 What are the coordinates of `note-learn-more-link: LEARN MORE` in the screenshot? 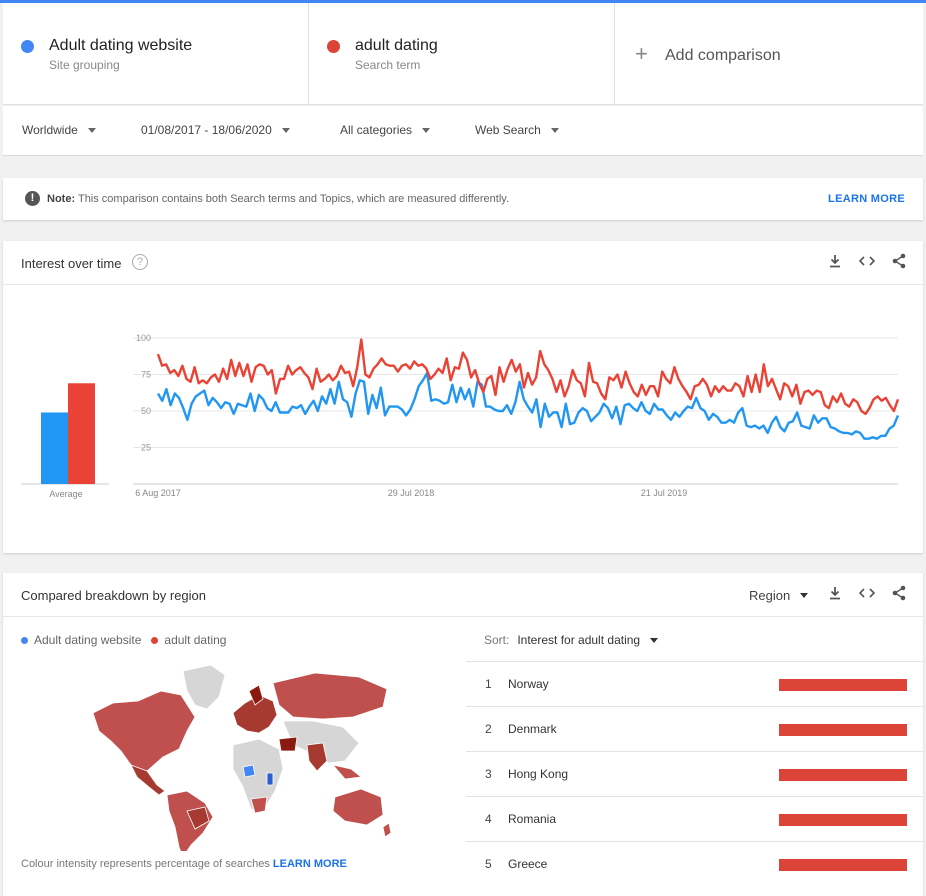 It's located at (866, 199).